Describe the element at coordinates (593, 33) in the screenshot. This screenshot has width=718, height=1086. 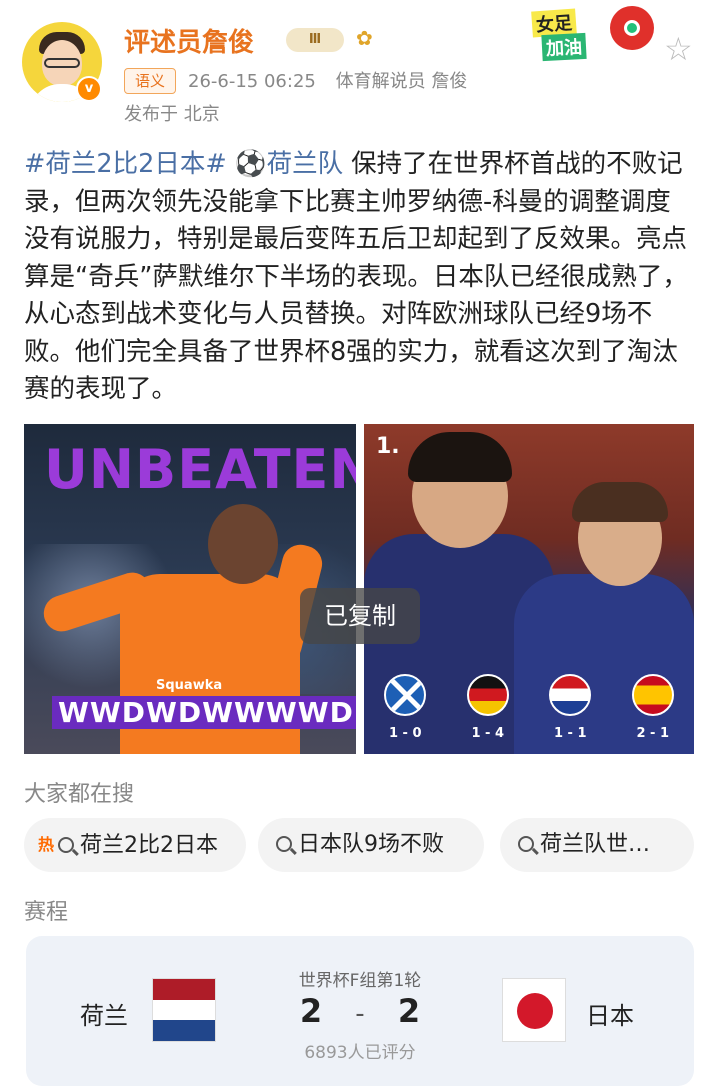
I see `decor-sticker: 女足 加油` at that location.